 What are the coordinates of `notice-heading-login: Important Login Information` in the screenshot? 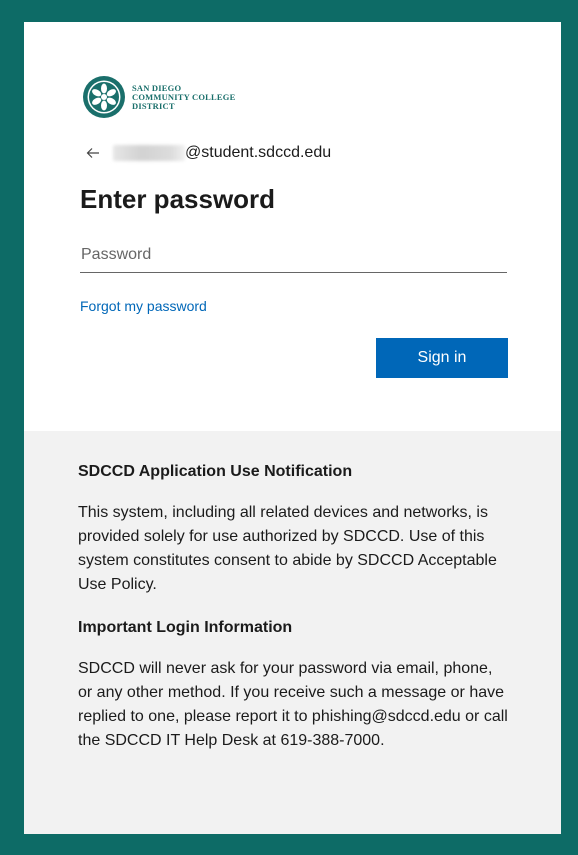 It's located at (185, 627).